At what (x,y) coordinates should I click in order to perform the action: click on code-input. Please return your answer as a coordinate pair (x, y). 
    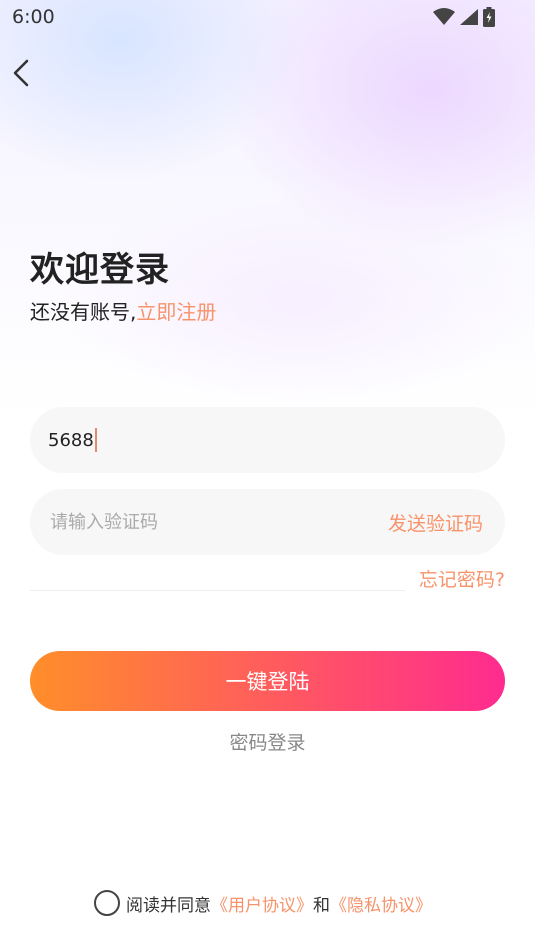
    Looking at the image, I should click on (200, 522).